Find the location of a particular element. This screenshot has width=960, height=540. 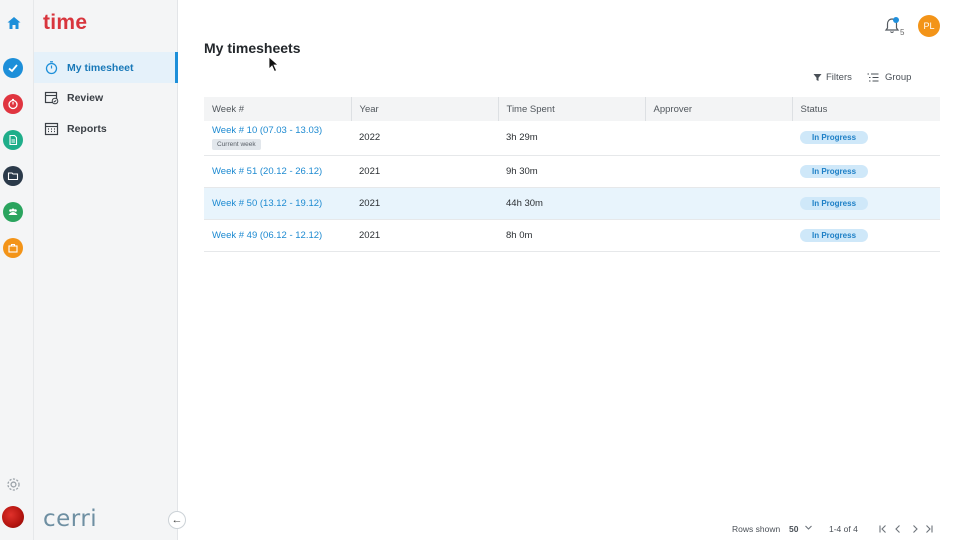

notification-count: 5 is located at coordinates (902, 32).